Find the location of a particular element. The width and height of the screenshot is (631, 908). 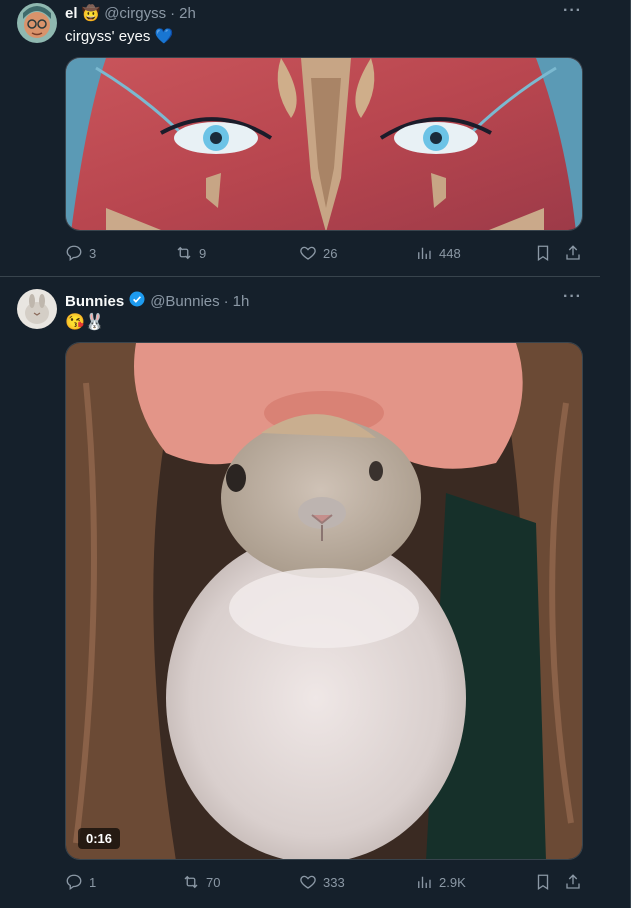

retweet-button: 9 is located at coordinates (190, 253).